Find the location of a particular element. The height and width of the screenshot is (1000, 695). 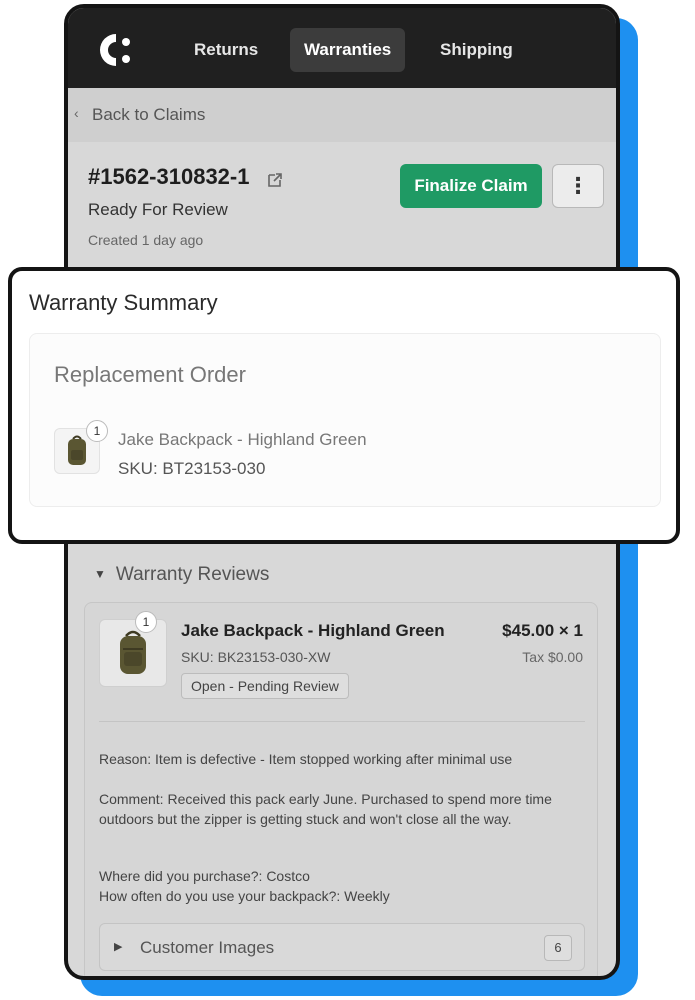

replacement-order-title: Replacement Order is located at coordinates (150, 374).